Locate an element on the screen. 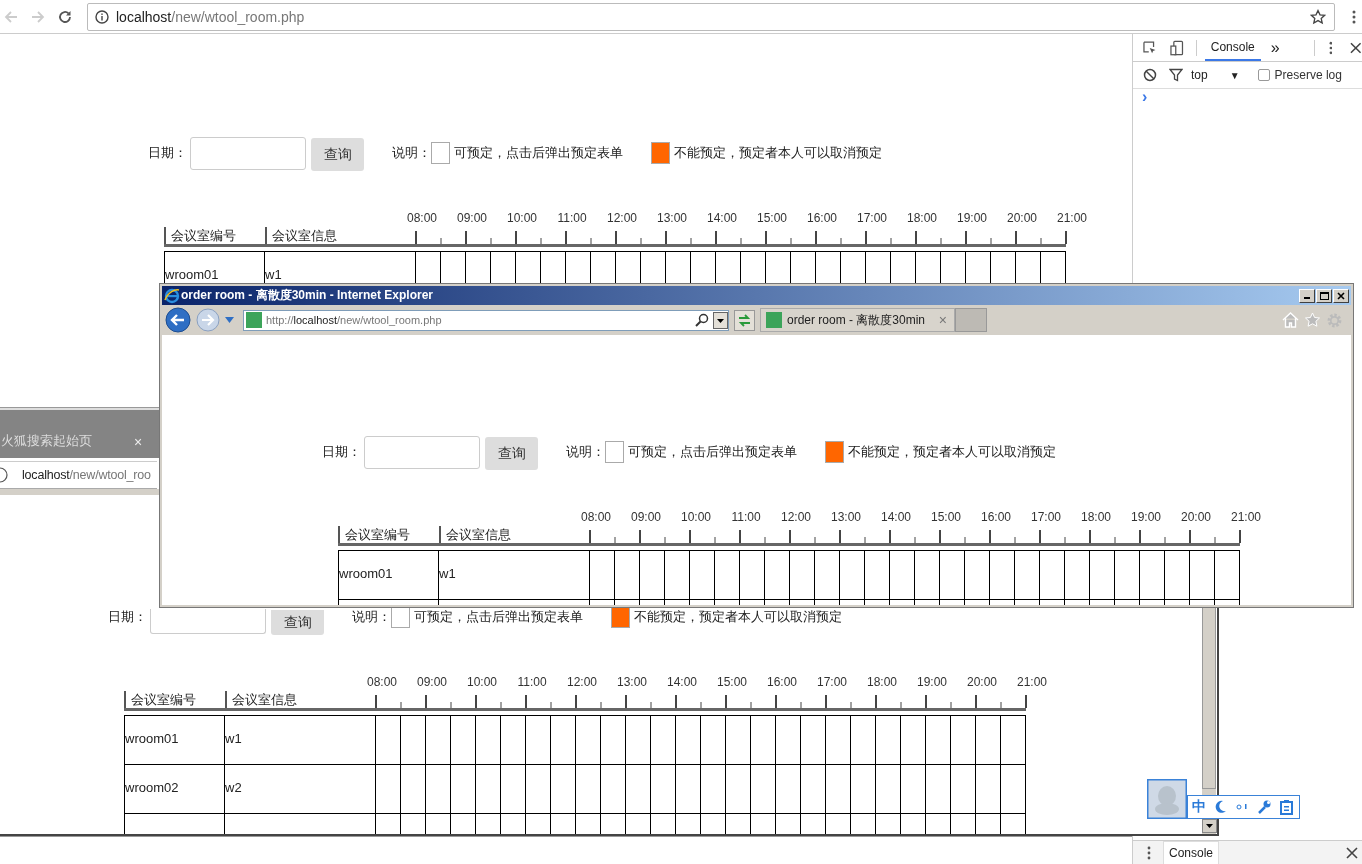 The image size is (1362, 864). back-icon is located at coordinates (178, 320).